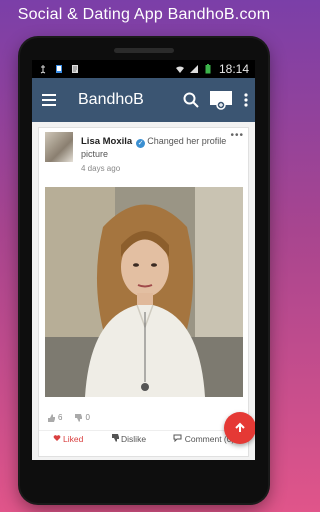 This screenshot has width=320, height=512. Describe the element at coordinates (221, 100) in the screenshot. I see `add-photo-icon` at that location.